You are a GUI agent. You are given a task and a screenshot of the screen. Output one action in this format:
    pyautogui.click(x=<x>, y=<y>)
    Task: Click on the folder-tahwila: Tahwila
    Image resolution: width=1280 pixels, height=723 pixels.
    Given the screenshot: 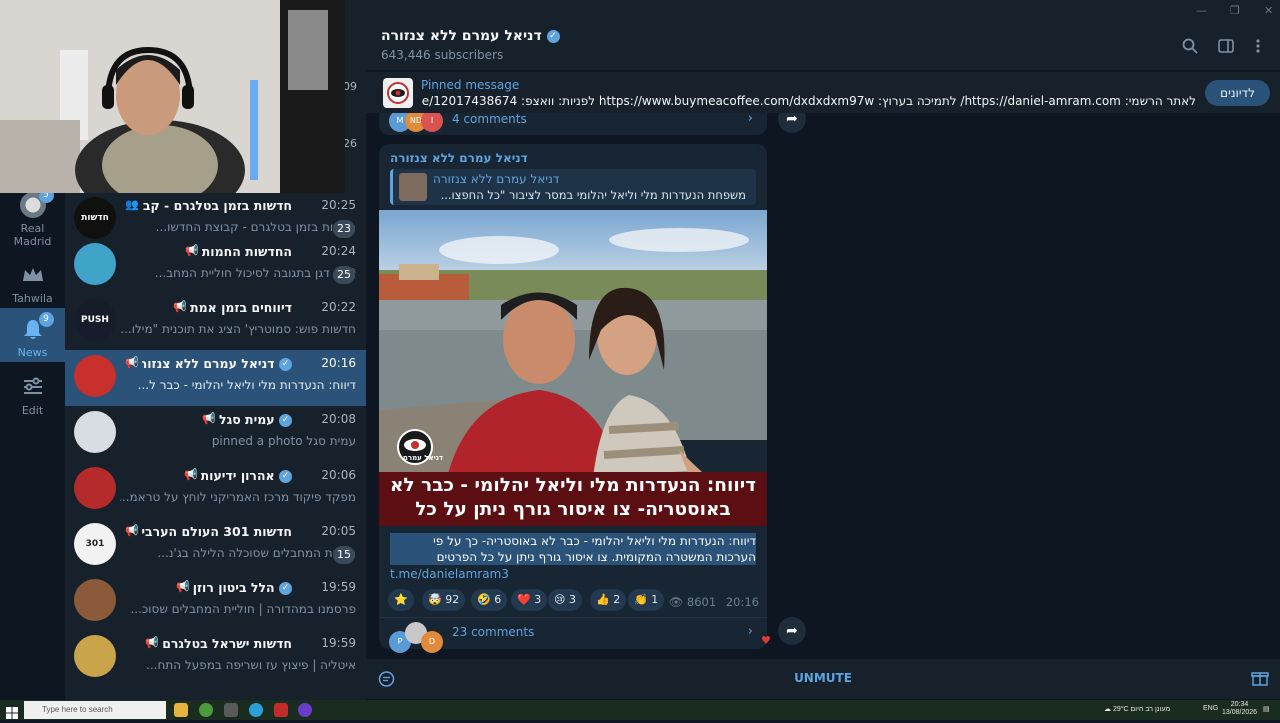 What is the action you would take?
    pyautogui.click(x=32, y=283)
    